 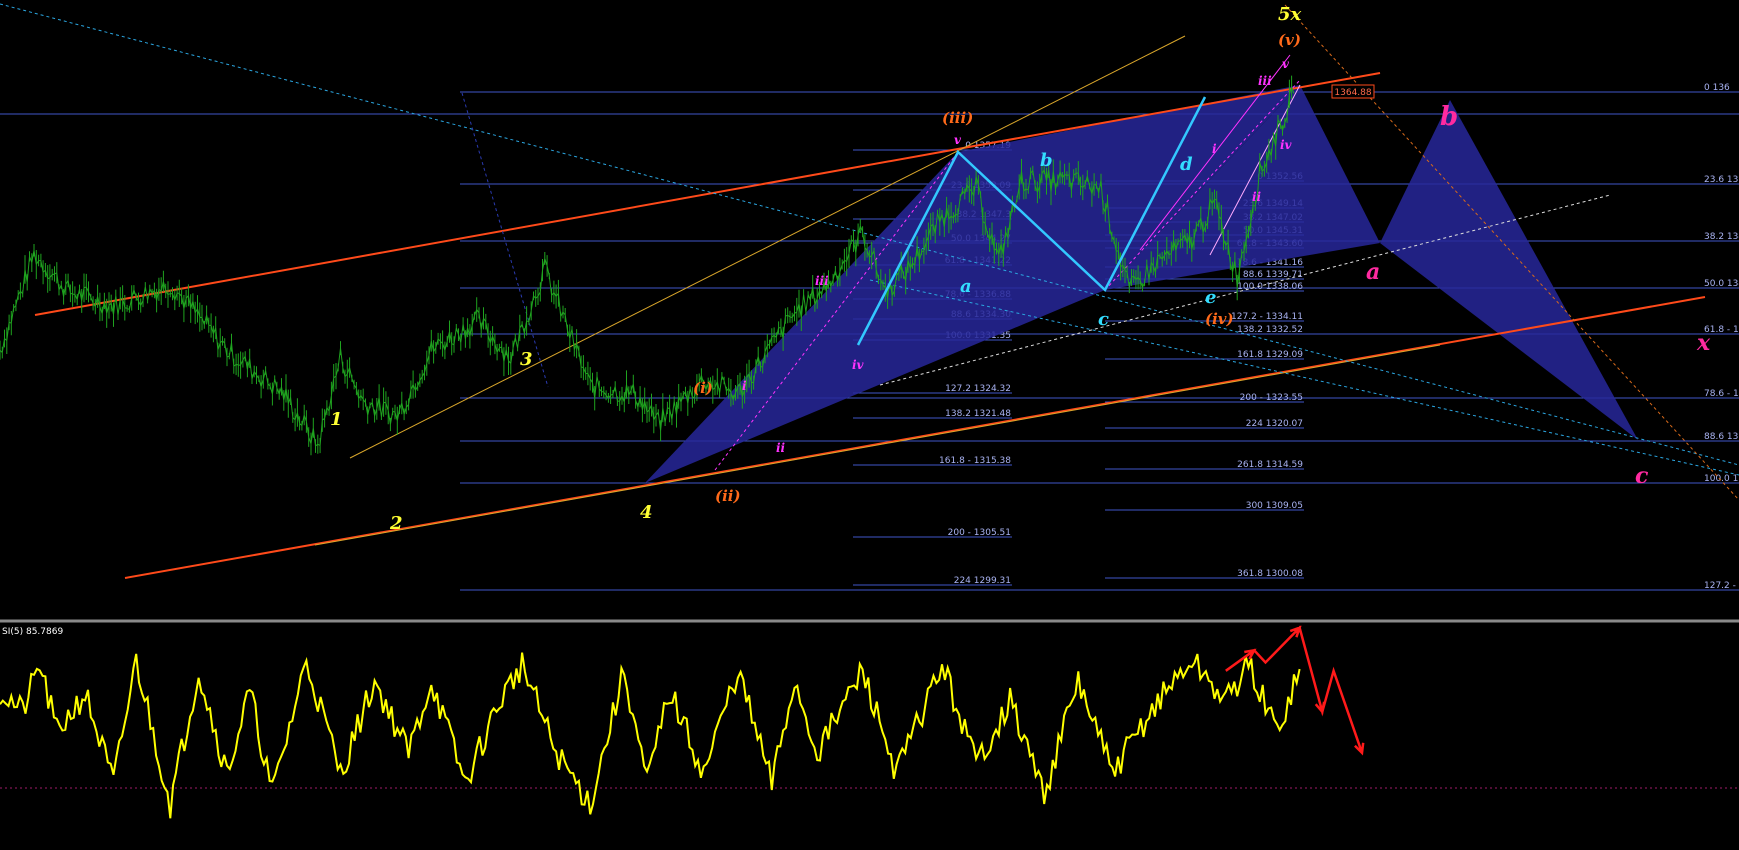 I want to click on fib-set2-label: 88.6 1339.71, so click(x=1273, y=275).